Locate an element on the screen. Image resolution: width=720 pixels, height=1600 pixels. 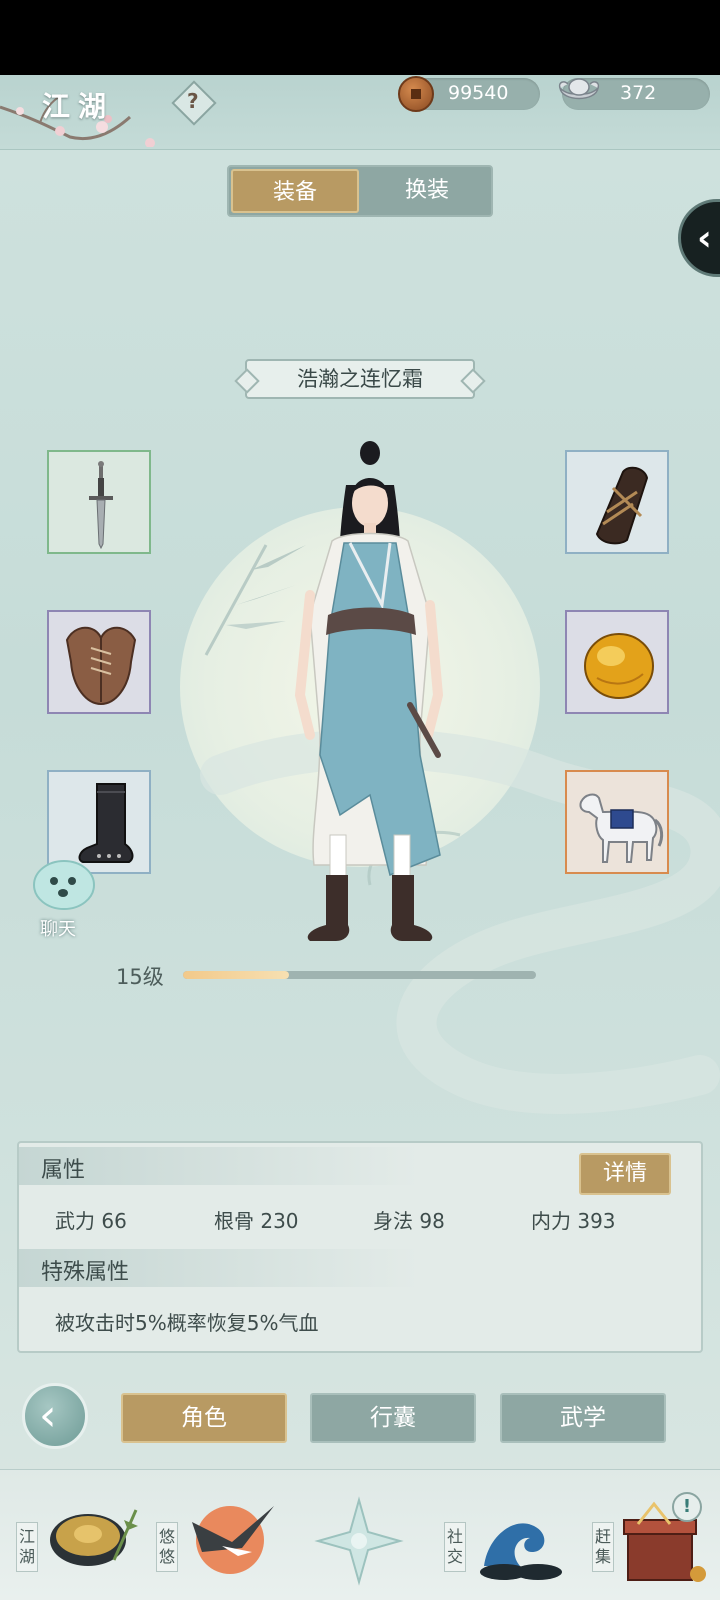
top-header: 江湖 ? 99540 372 is located at coordinates (360, 112).